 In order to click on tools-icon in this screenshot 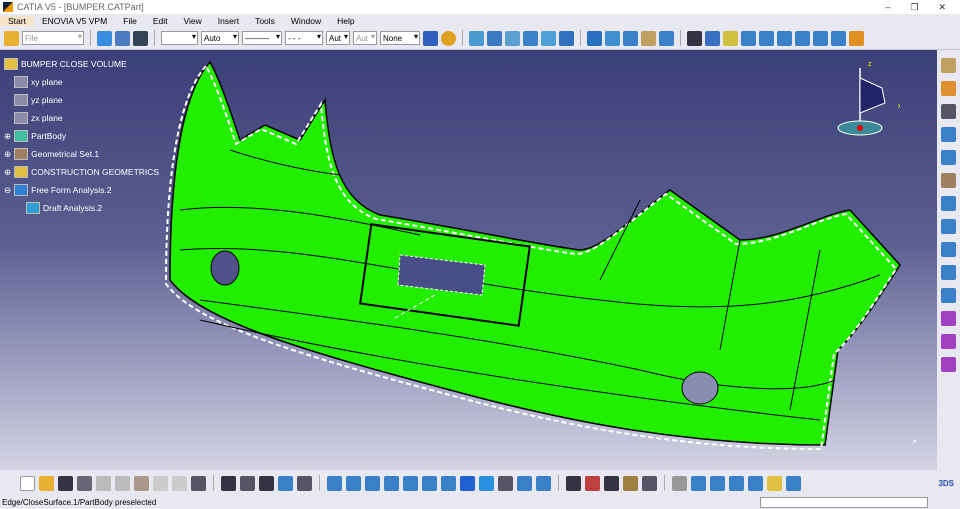, I will do `click(948, 111)`.